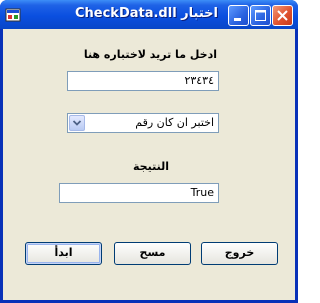 This screenshot has width=320, height=303. I want to click on close-icon, so click(282, 15).